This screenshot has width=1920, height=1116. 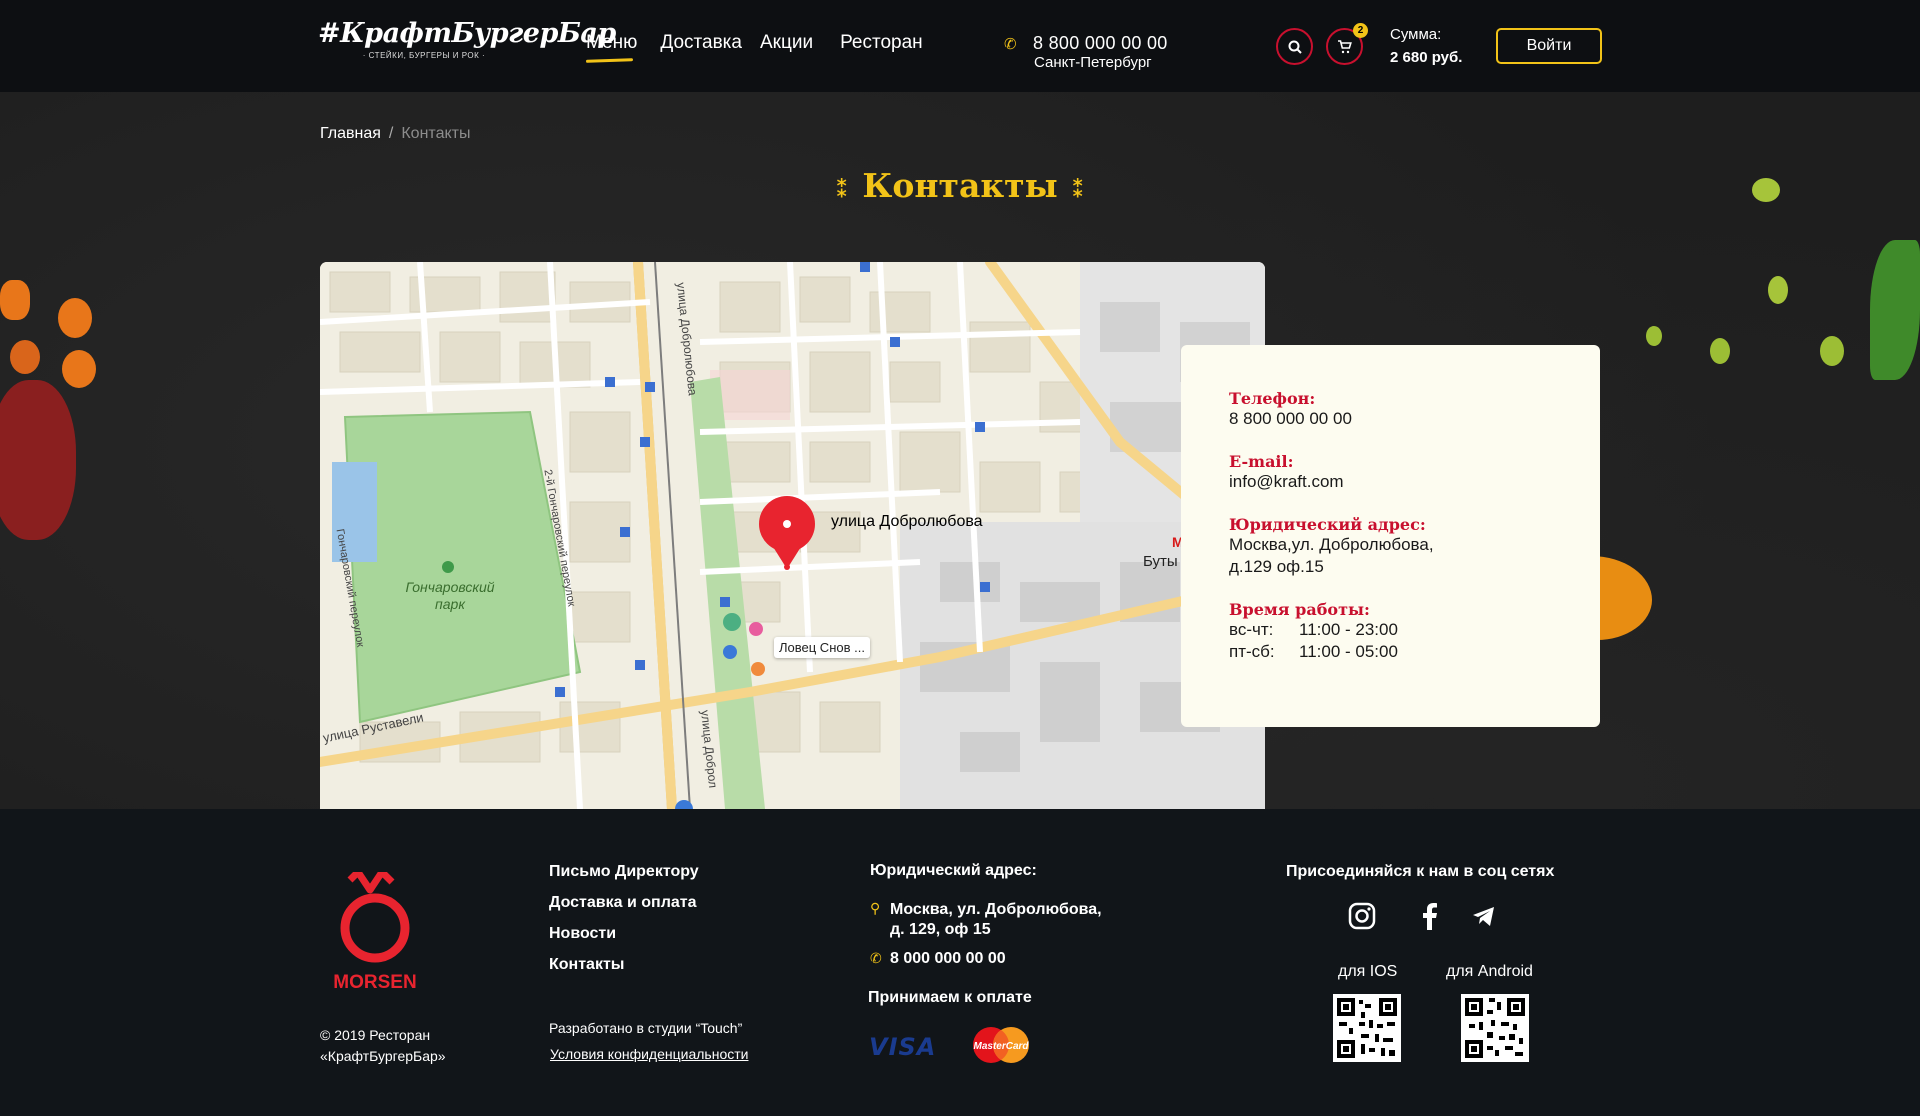 What do you see at coordinates (1100, 43) in the screenshot?
I see `header-phone-number: 8 800 000 00 00` at bounding box center [1100, 43].